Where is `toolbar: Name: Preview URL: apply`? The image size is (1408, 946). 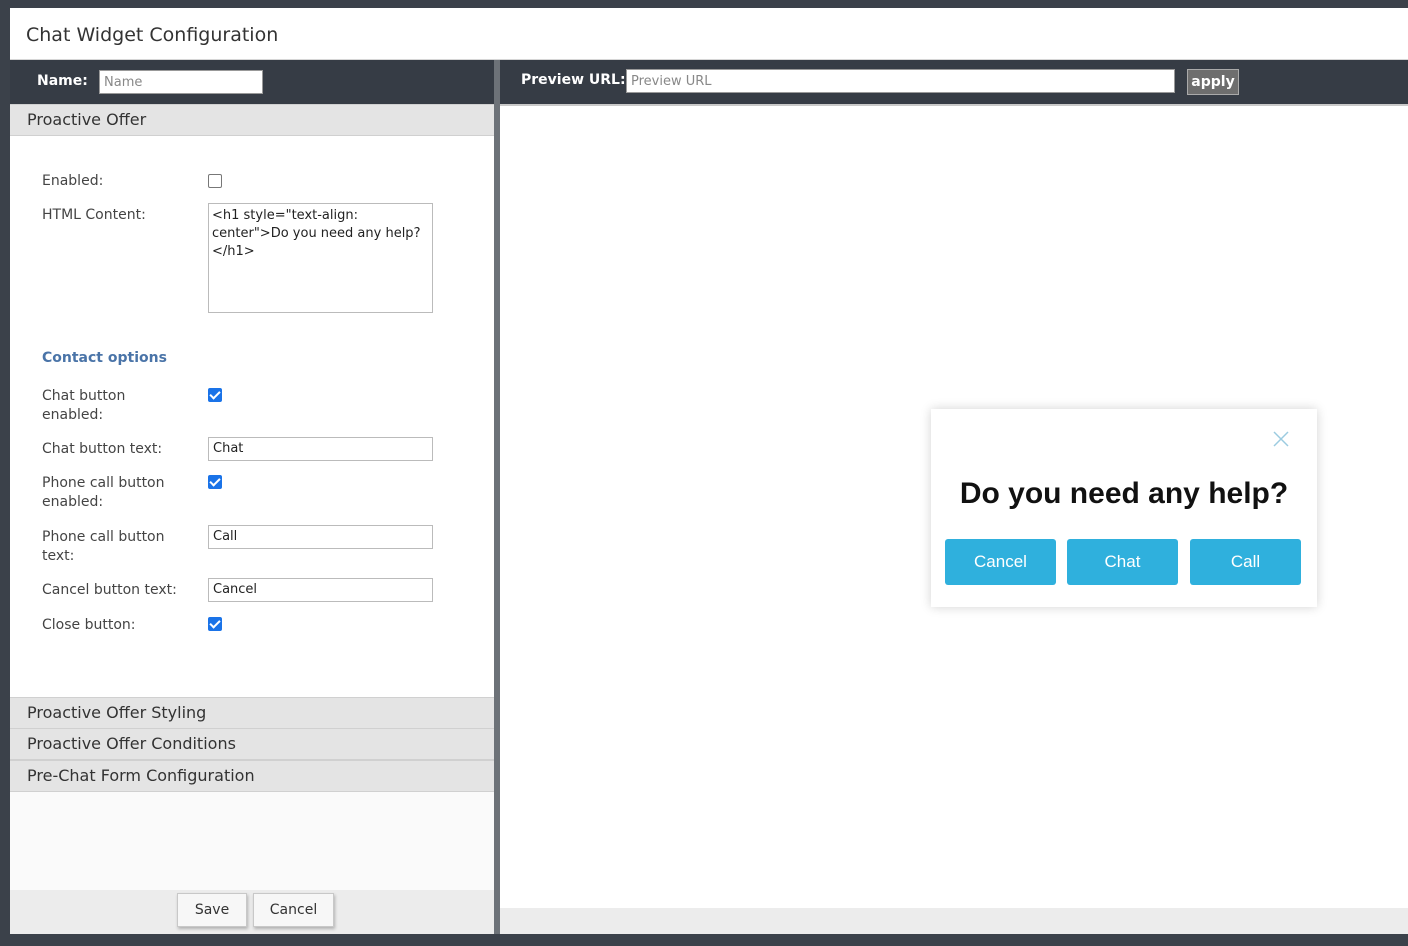 toolbar: Name: Preview URL: apply is located at coordinates (709, 82).